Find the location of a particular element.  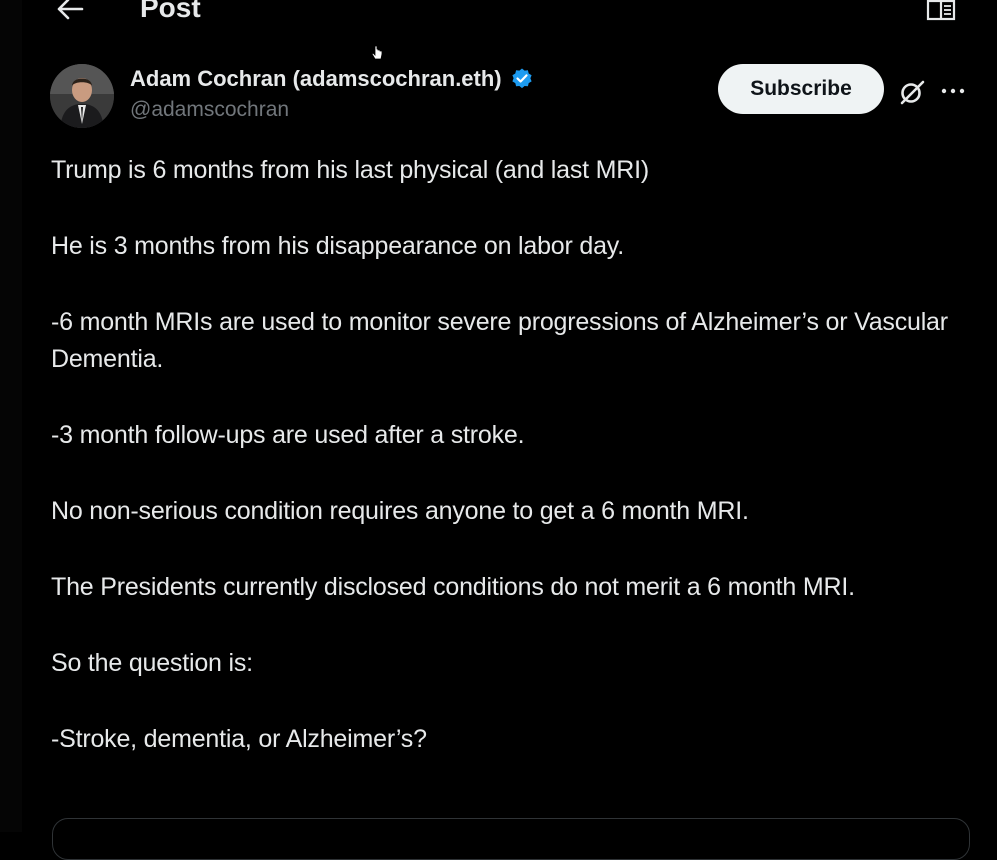

author-display-name: Adam Cochran (adamscochran.eth) is located at coordinates (316, 79).